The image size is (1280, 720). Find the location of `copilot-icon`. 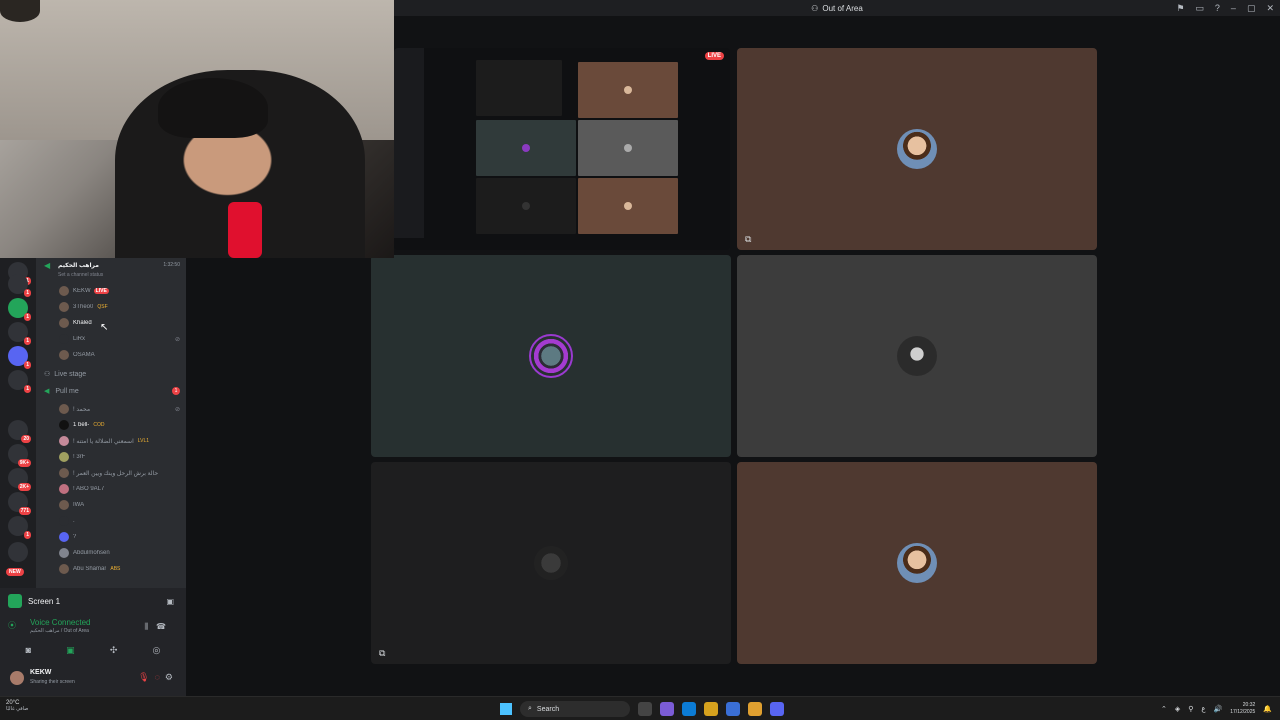

copilot-icon is located at coordinates (667, 709).